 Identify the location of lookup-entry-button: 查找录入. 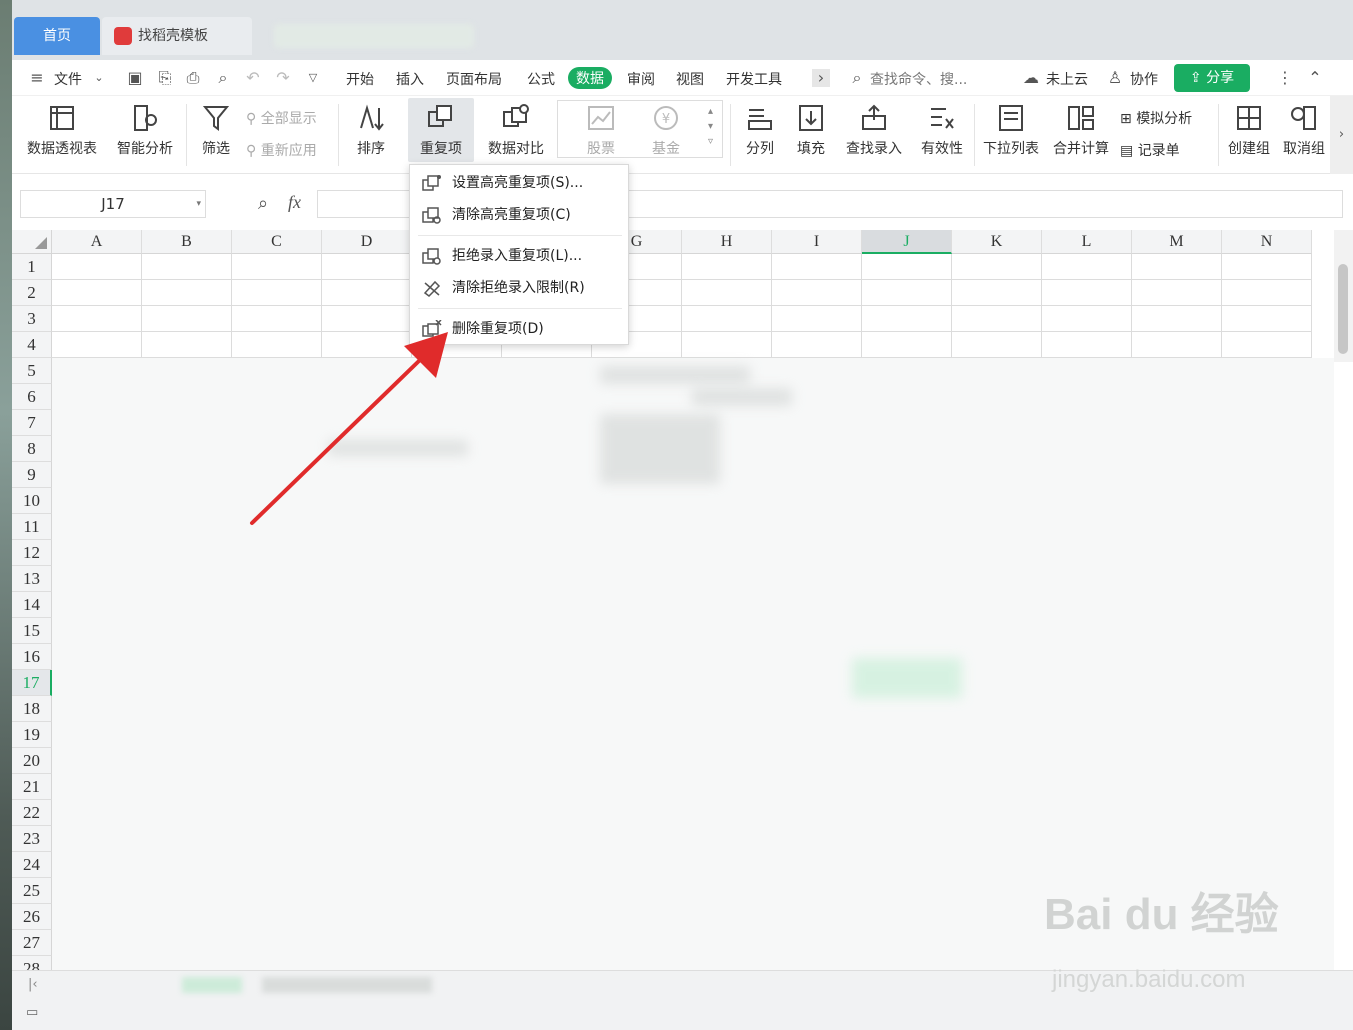
(874, 130).